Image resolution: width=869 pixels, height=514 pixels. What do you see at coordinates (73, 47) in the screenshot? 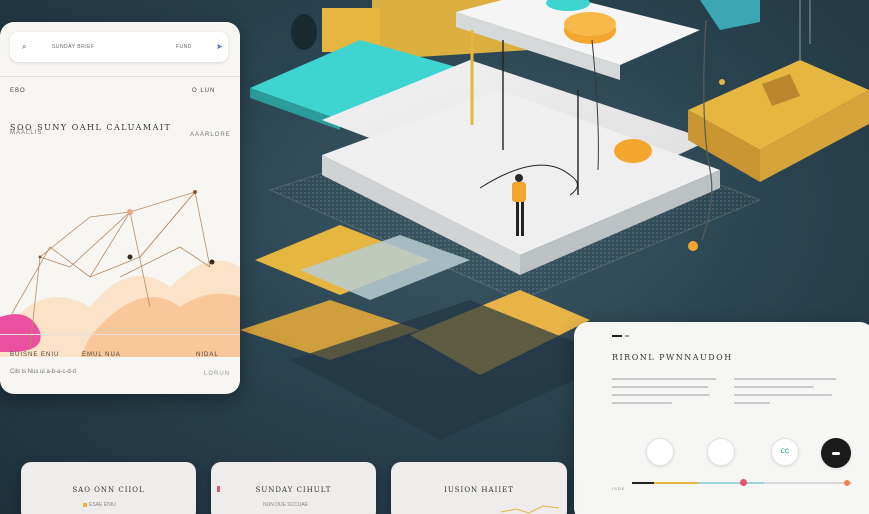
I see `search-label: SUNDAY BRIEF` at bounding box center [73, 47].